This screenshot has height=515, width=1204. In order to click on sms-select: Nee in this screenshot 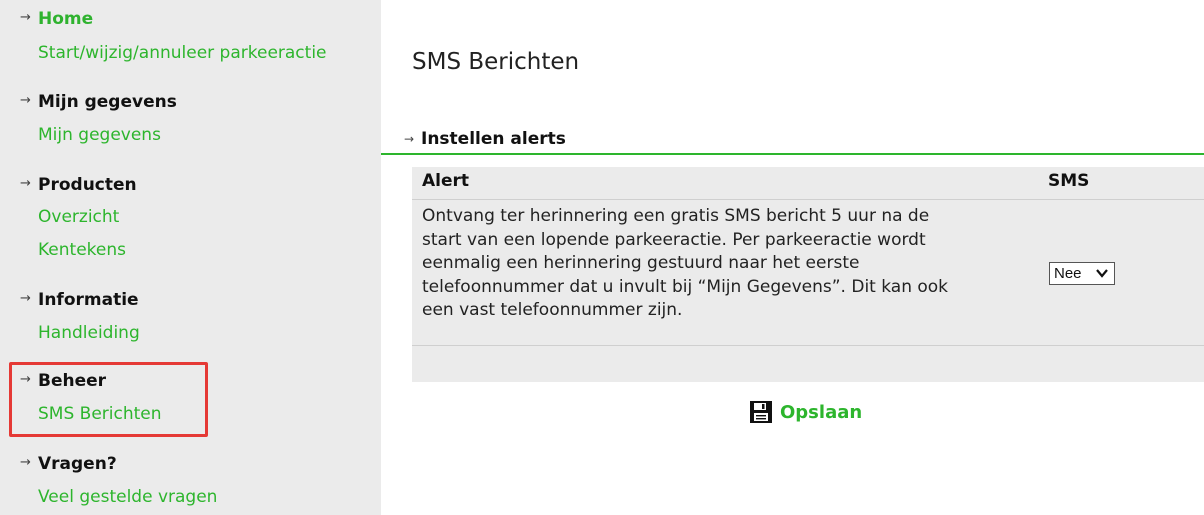, I will do `click(1082, 273)`.